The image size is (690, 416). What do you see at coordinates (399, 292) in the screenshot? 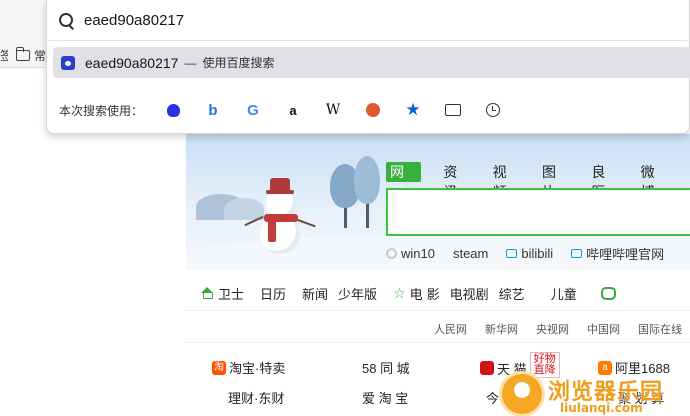
I see `star-icon: ☆` at bounding box center [399, 292].